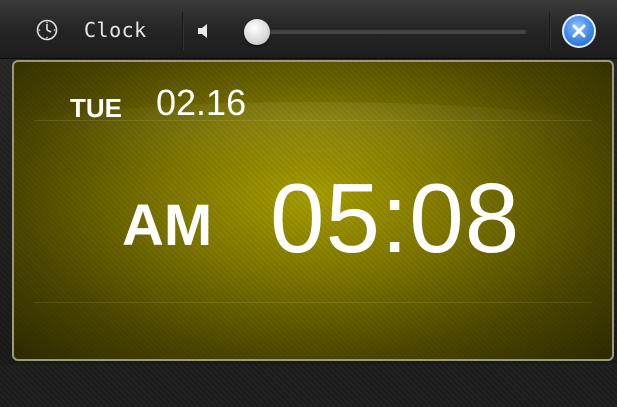  What do you see at coordinates (313, 302) in the screenshot?
I see `display-rule` at bounding box center [313, 302].